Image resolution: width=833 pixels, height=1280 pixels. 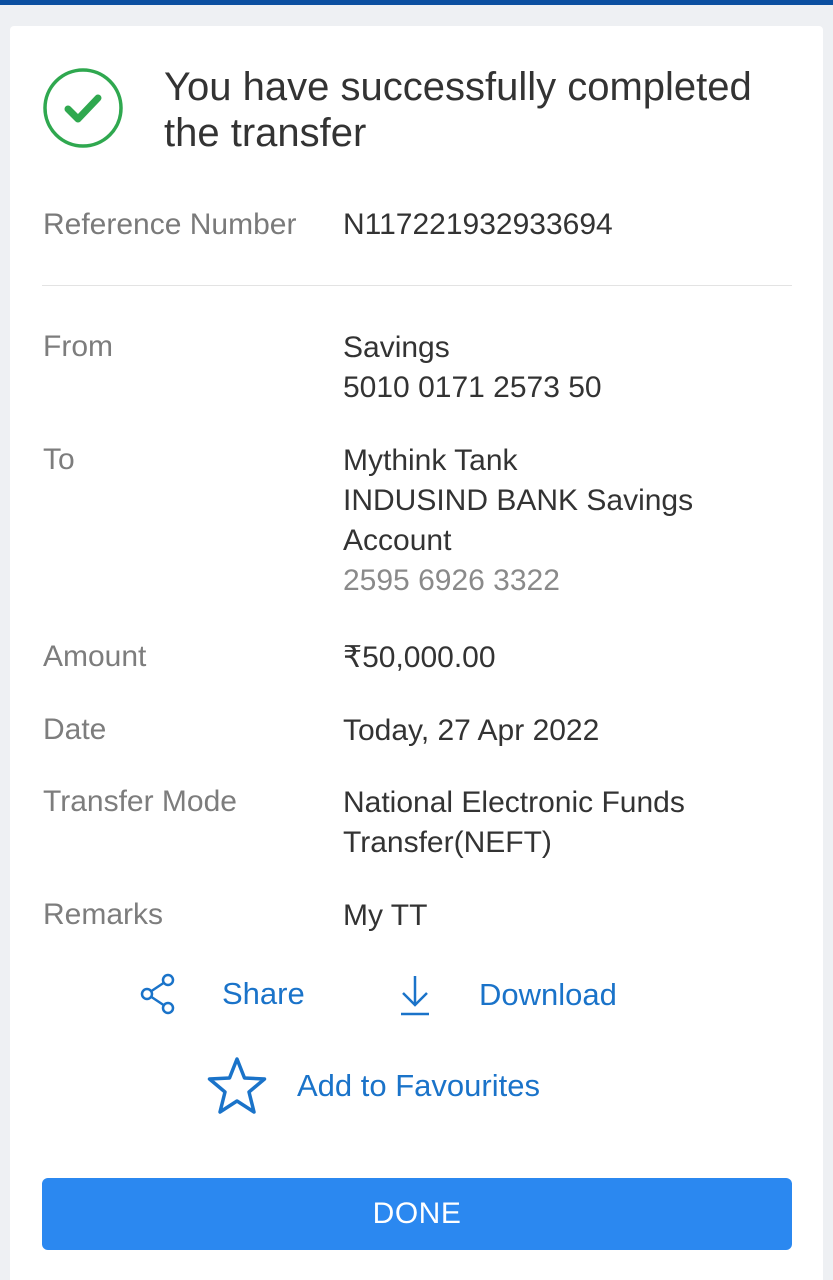 What do you see at coordinates (265, 133) in the screenshot?
I see `headline-line-2: the transfer` at bounding box center [265, 133].